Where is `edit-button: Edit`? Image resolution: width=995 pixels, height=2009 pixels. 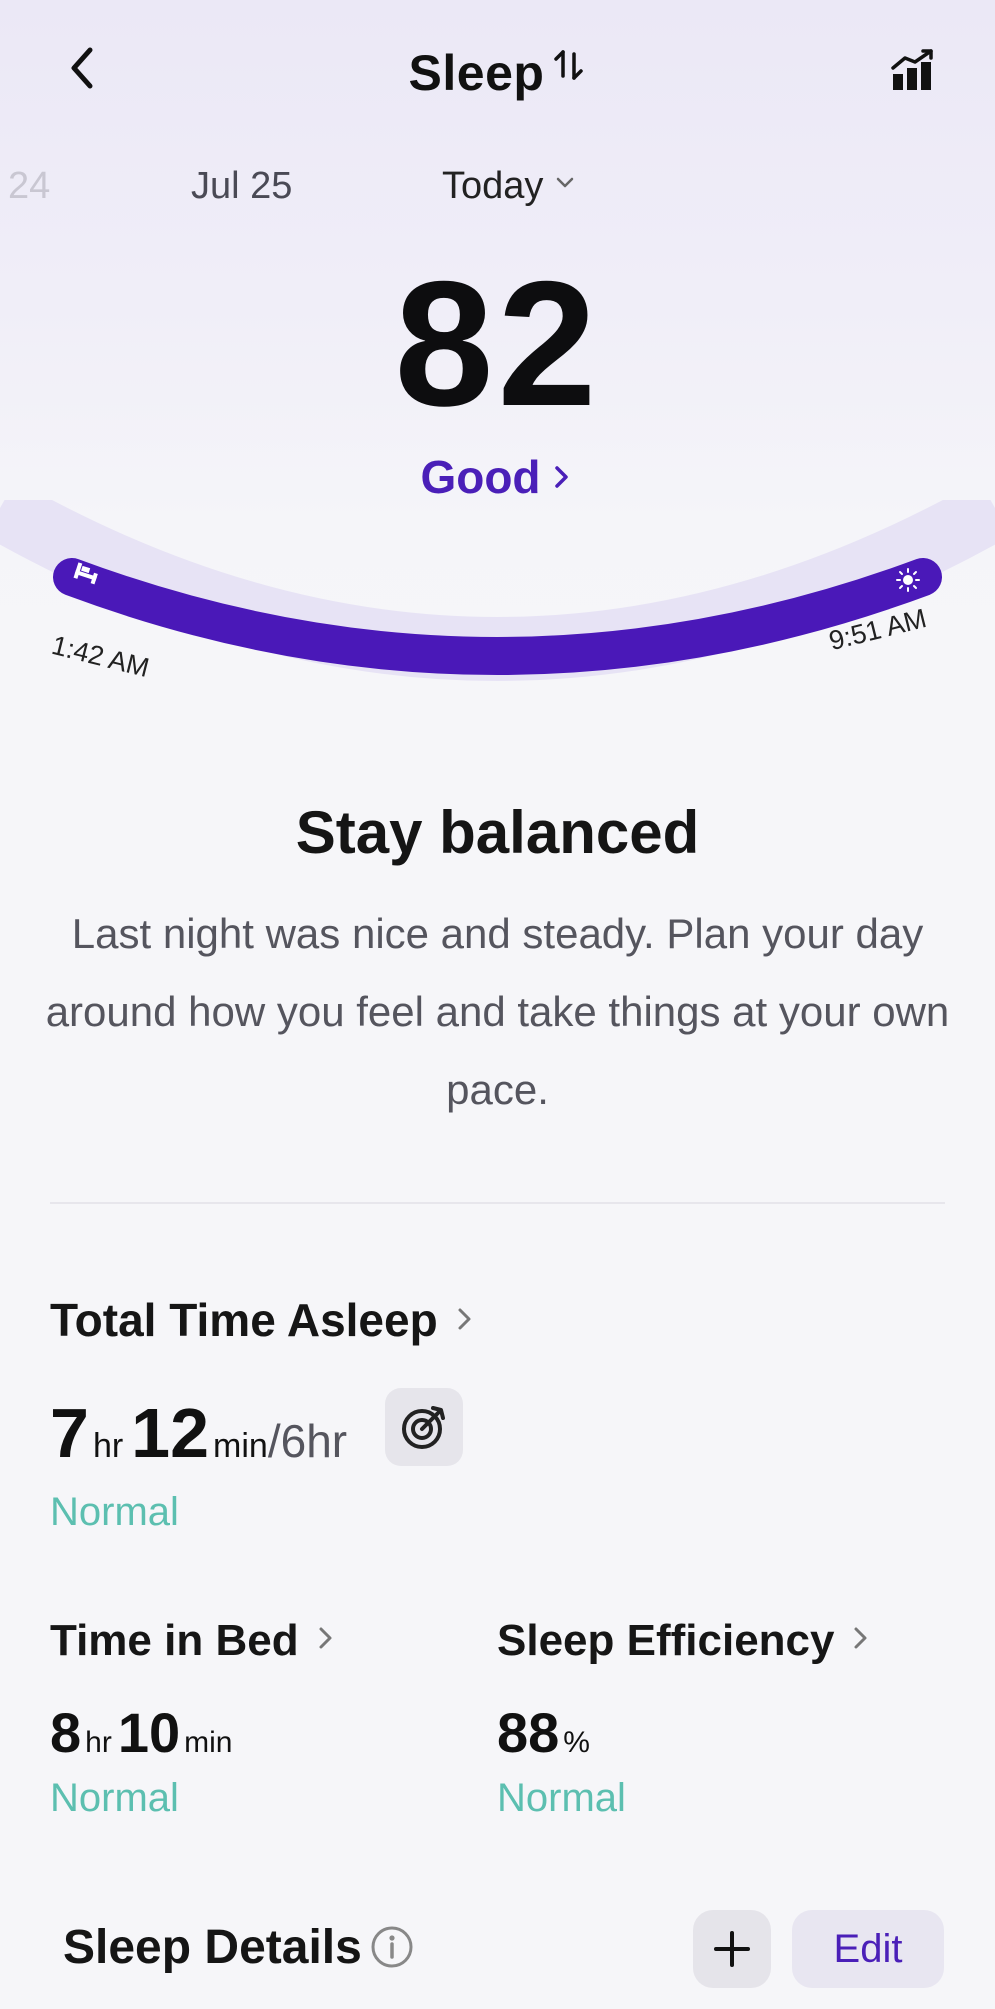
edit-button: Edit is located at coordinates (868, 1949).